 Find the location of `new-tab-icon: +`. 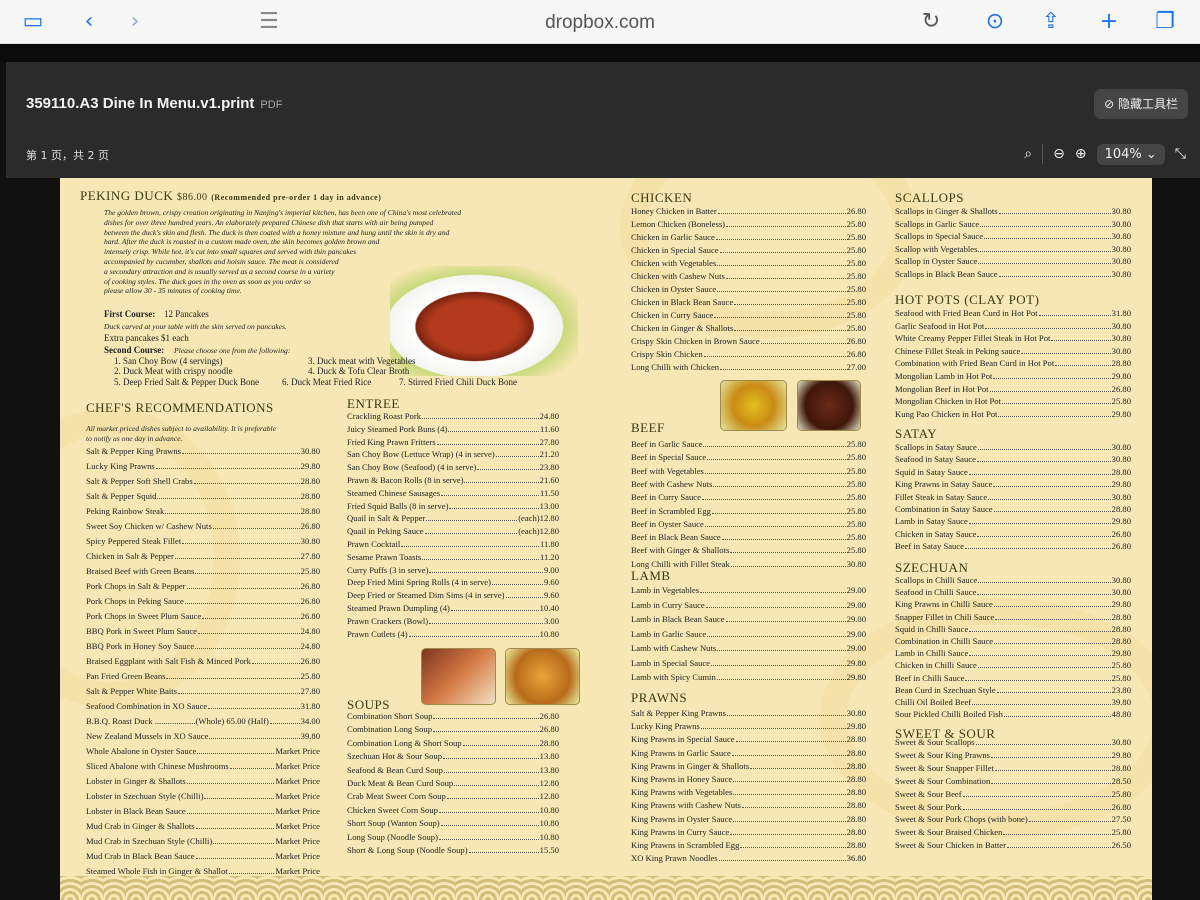

new-tab-icon: + is located at coordinates (1109, 22).